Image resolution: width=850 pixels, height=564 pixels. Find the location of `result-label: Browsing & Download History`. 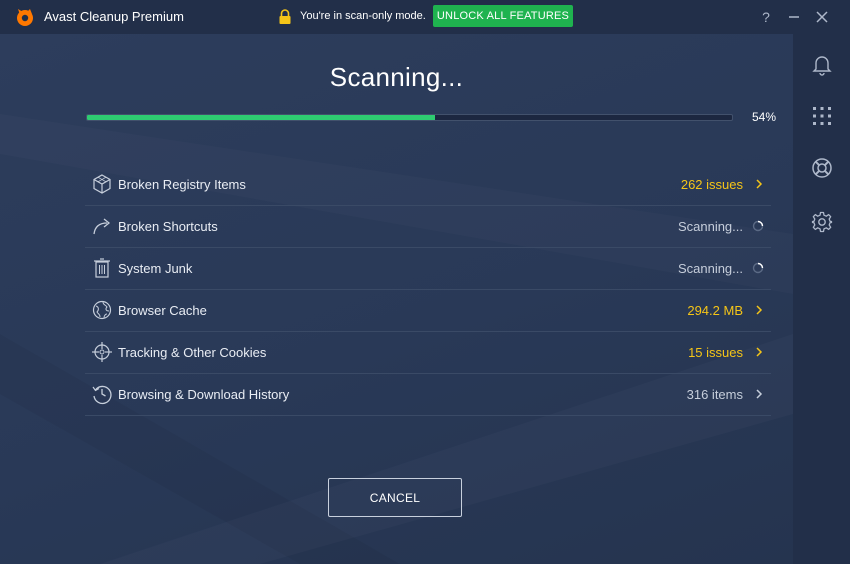

result-label: Browsing & Download History is located at coordinates (204, 394).